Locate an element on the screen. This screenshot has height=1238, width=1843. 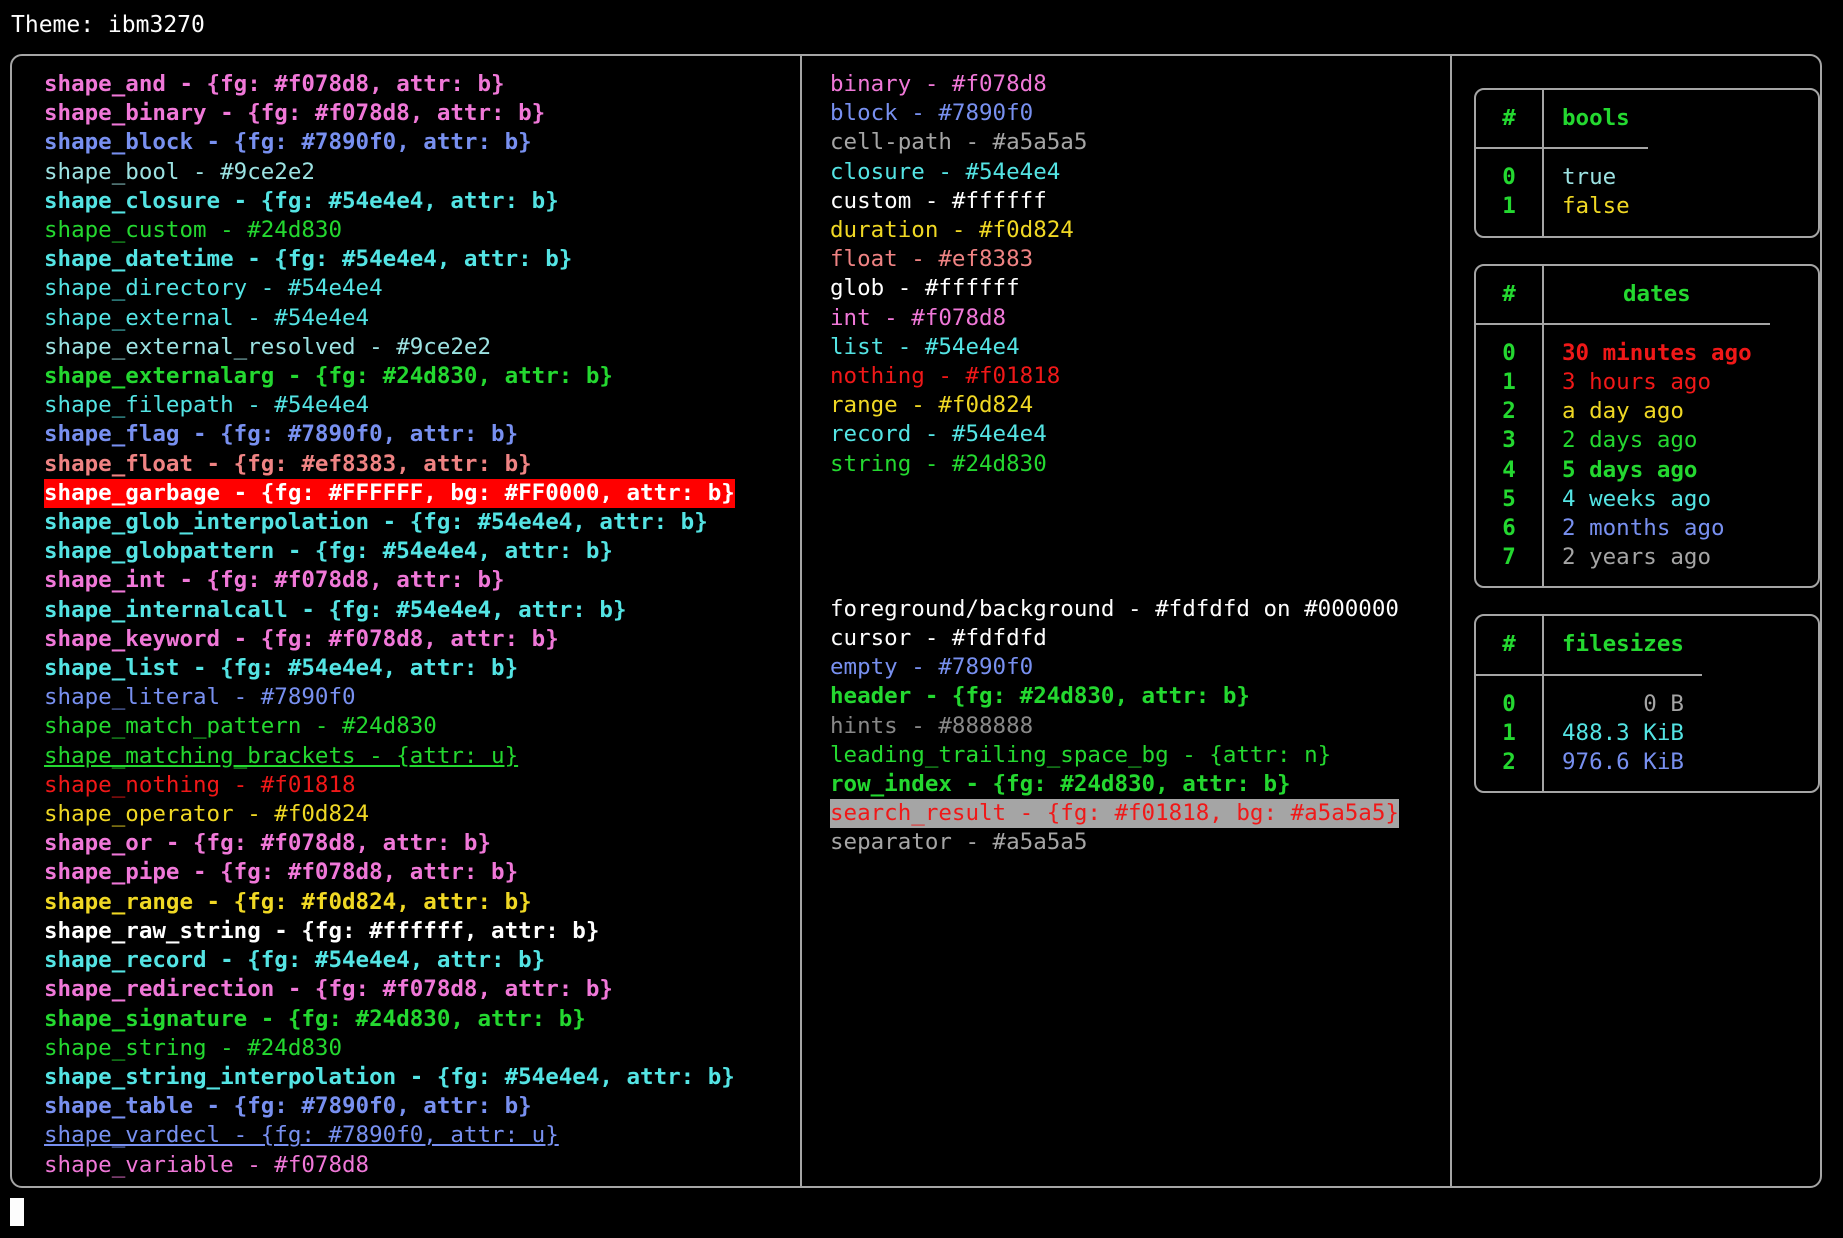
shape-entry: shape_external_resolved - #9ce2e2 is located at coordinates (268, 346).